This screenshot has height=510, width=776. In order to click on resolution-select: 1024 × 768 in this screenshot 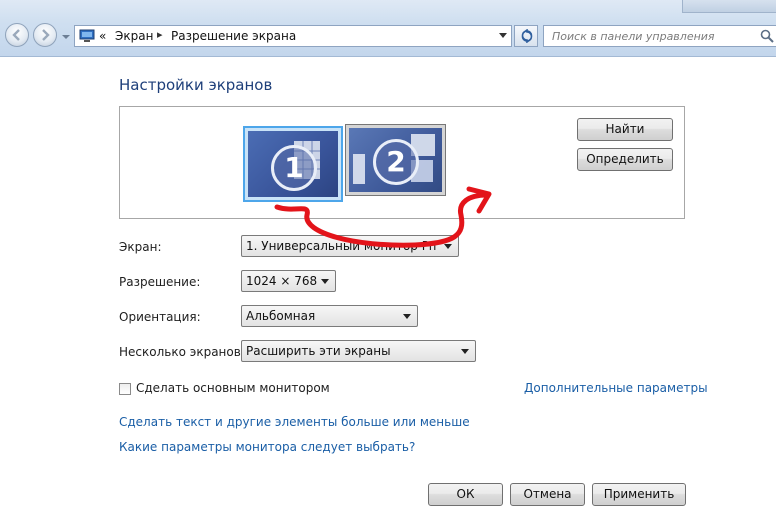, I will do `click(288, 281)`.